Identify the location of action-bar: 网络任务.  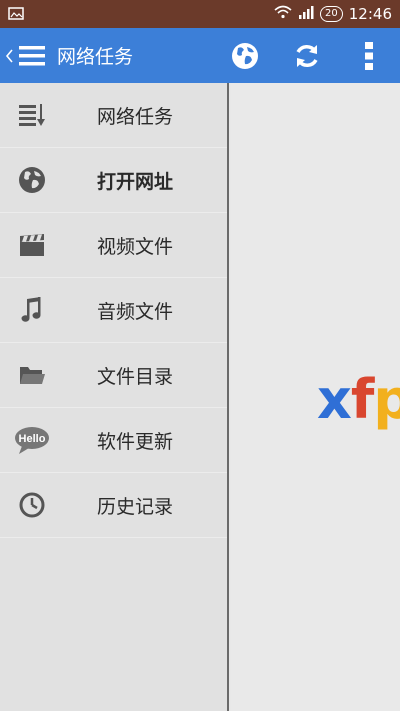
(200, 55).